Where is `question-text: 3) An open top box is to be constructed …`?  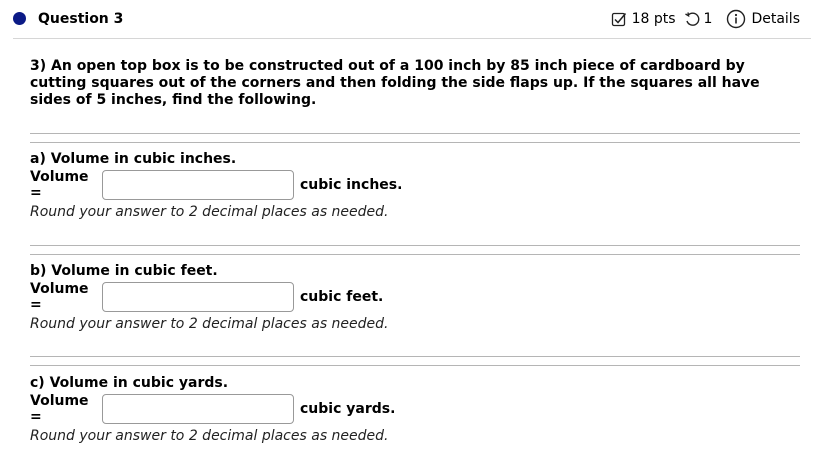
question-text: 3) An open top box is to be constructed … is located at coordinates (395, 83).